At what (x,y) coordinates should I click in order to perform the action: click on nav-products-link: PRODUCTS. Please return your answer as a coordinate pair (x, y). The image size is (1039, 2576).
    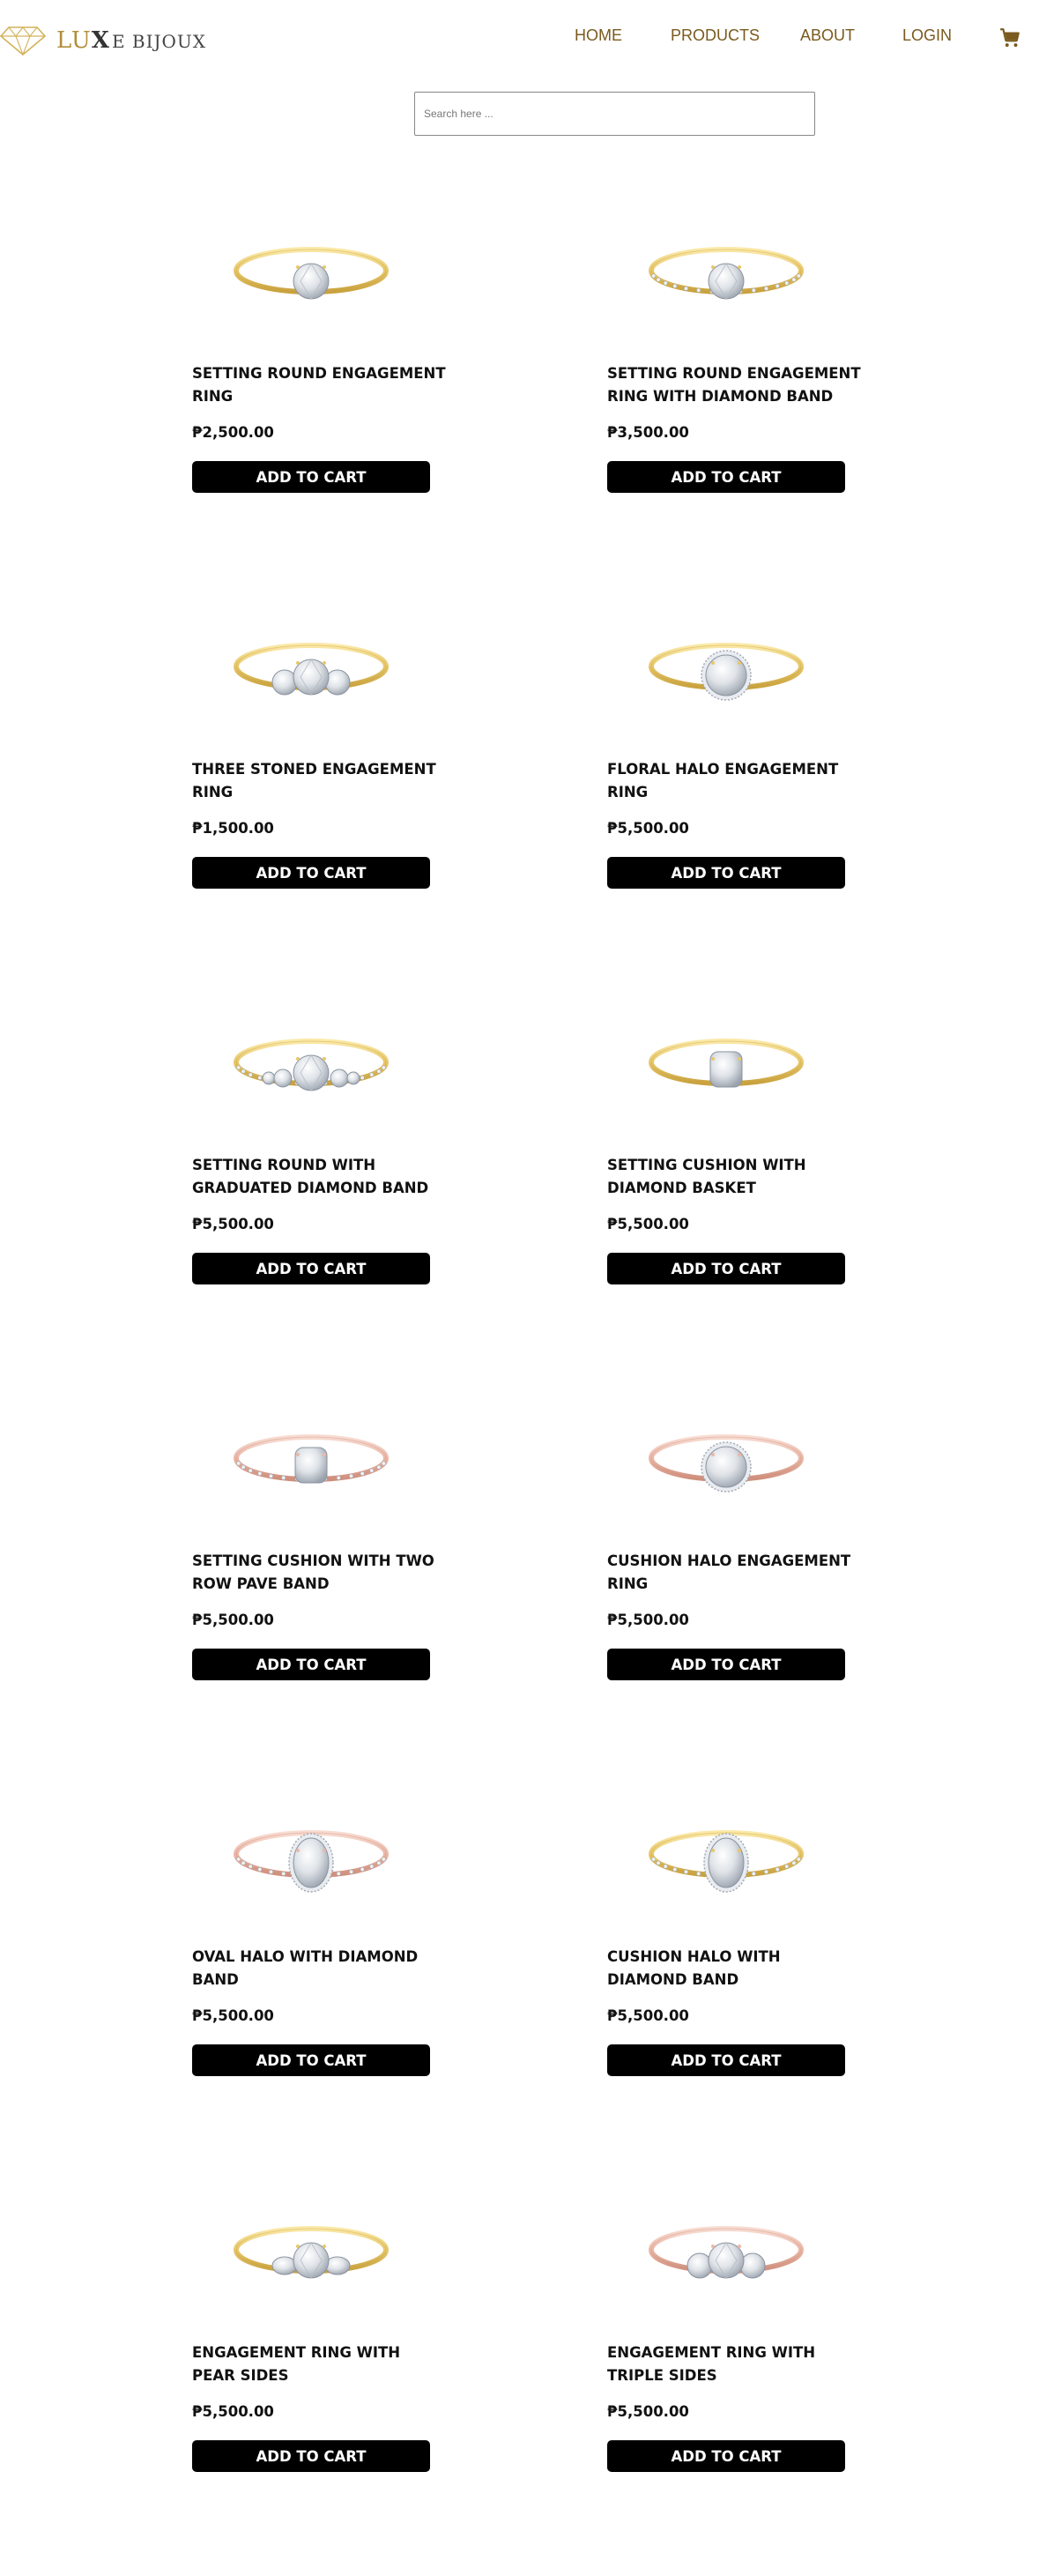
    Looking at the image, I should click on (715, 35).